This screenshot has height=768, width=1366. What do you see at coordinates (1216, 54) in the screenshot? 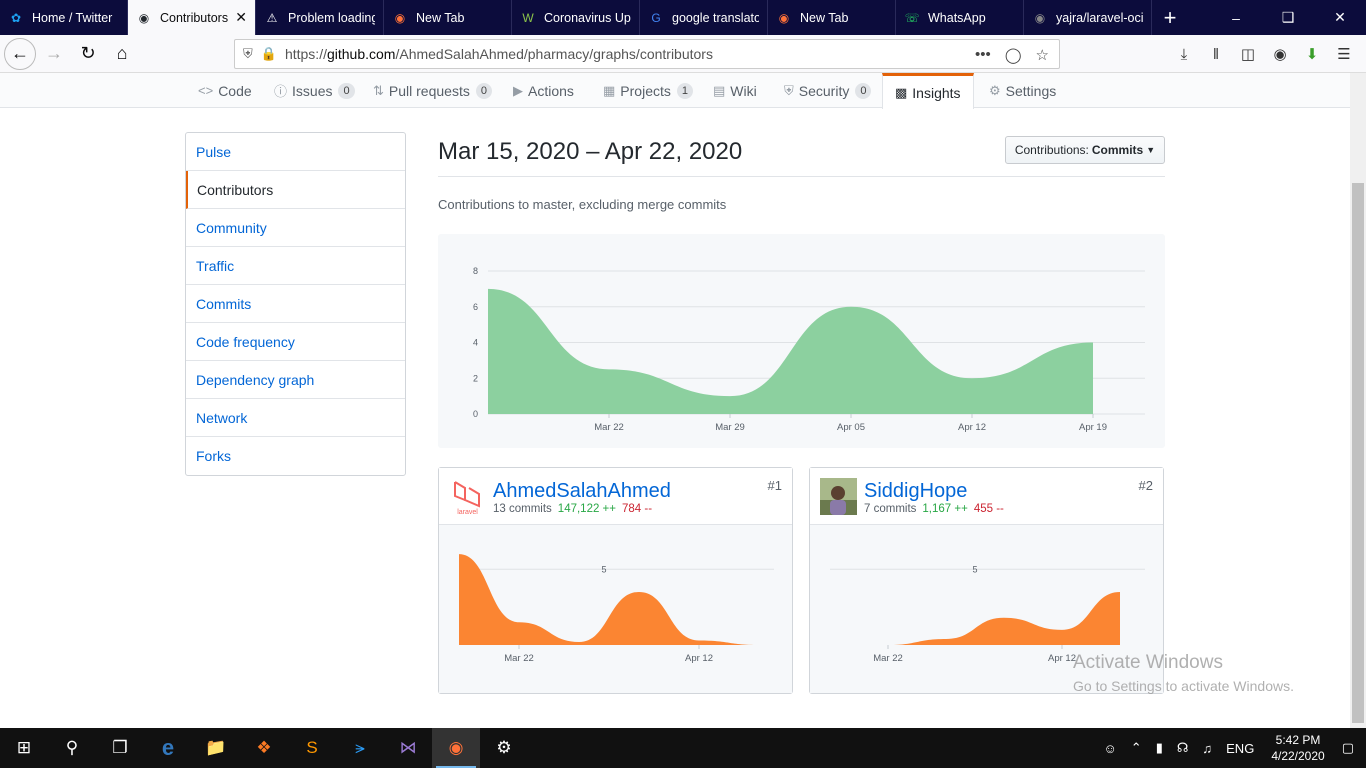
I see `library-icon: ‖` at bounding box center [1216, 54].